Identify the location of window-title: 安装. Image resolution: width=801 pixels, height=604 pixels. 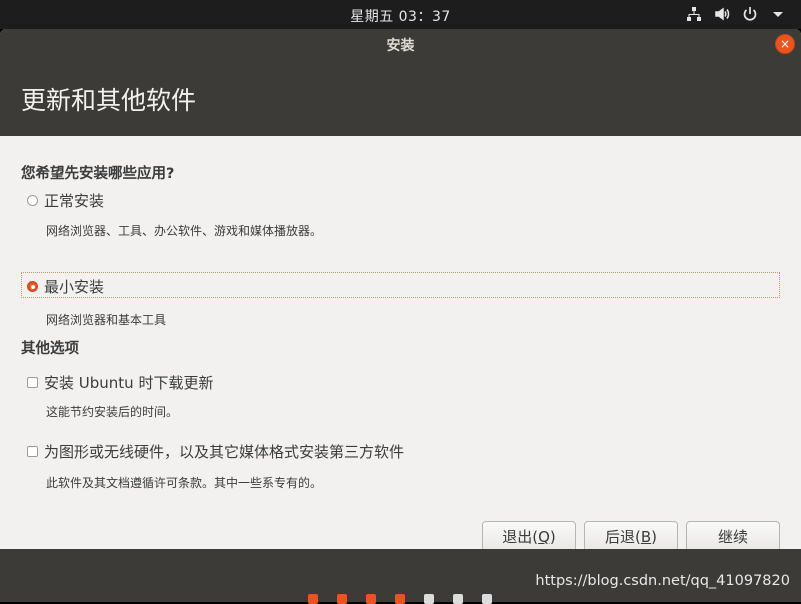
(400, 46).